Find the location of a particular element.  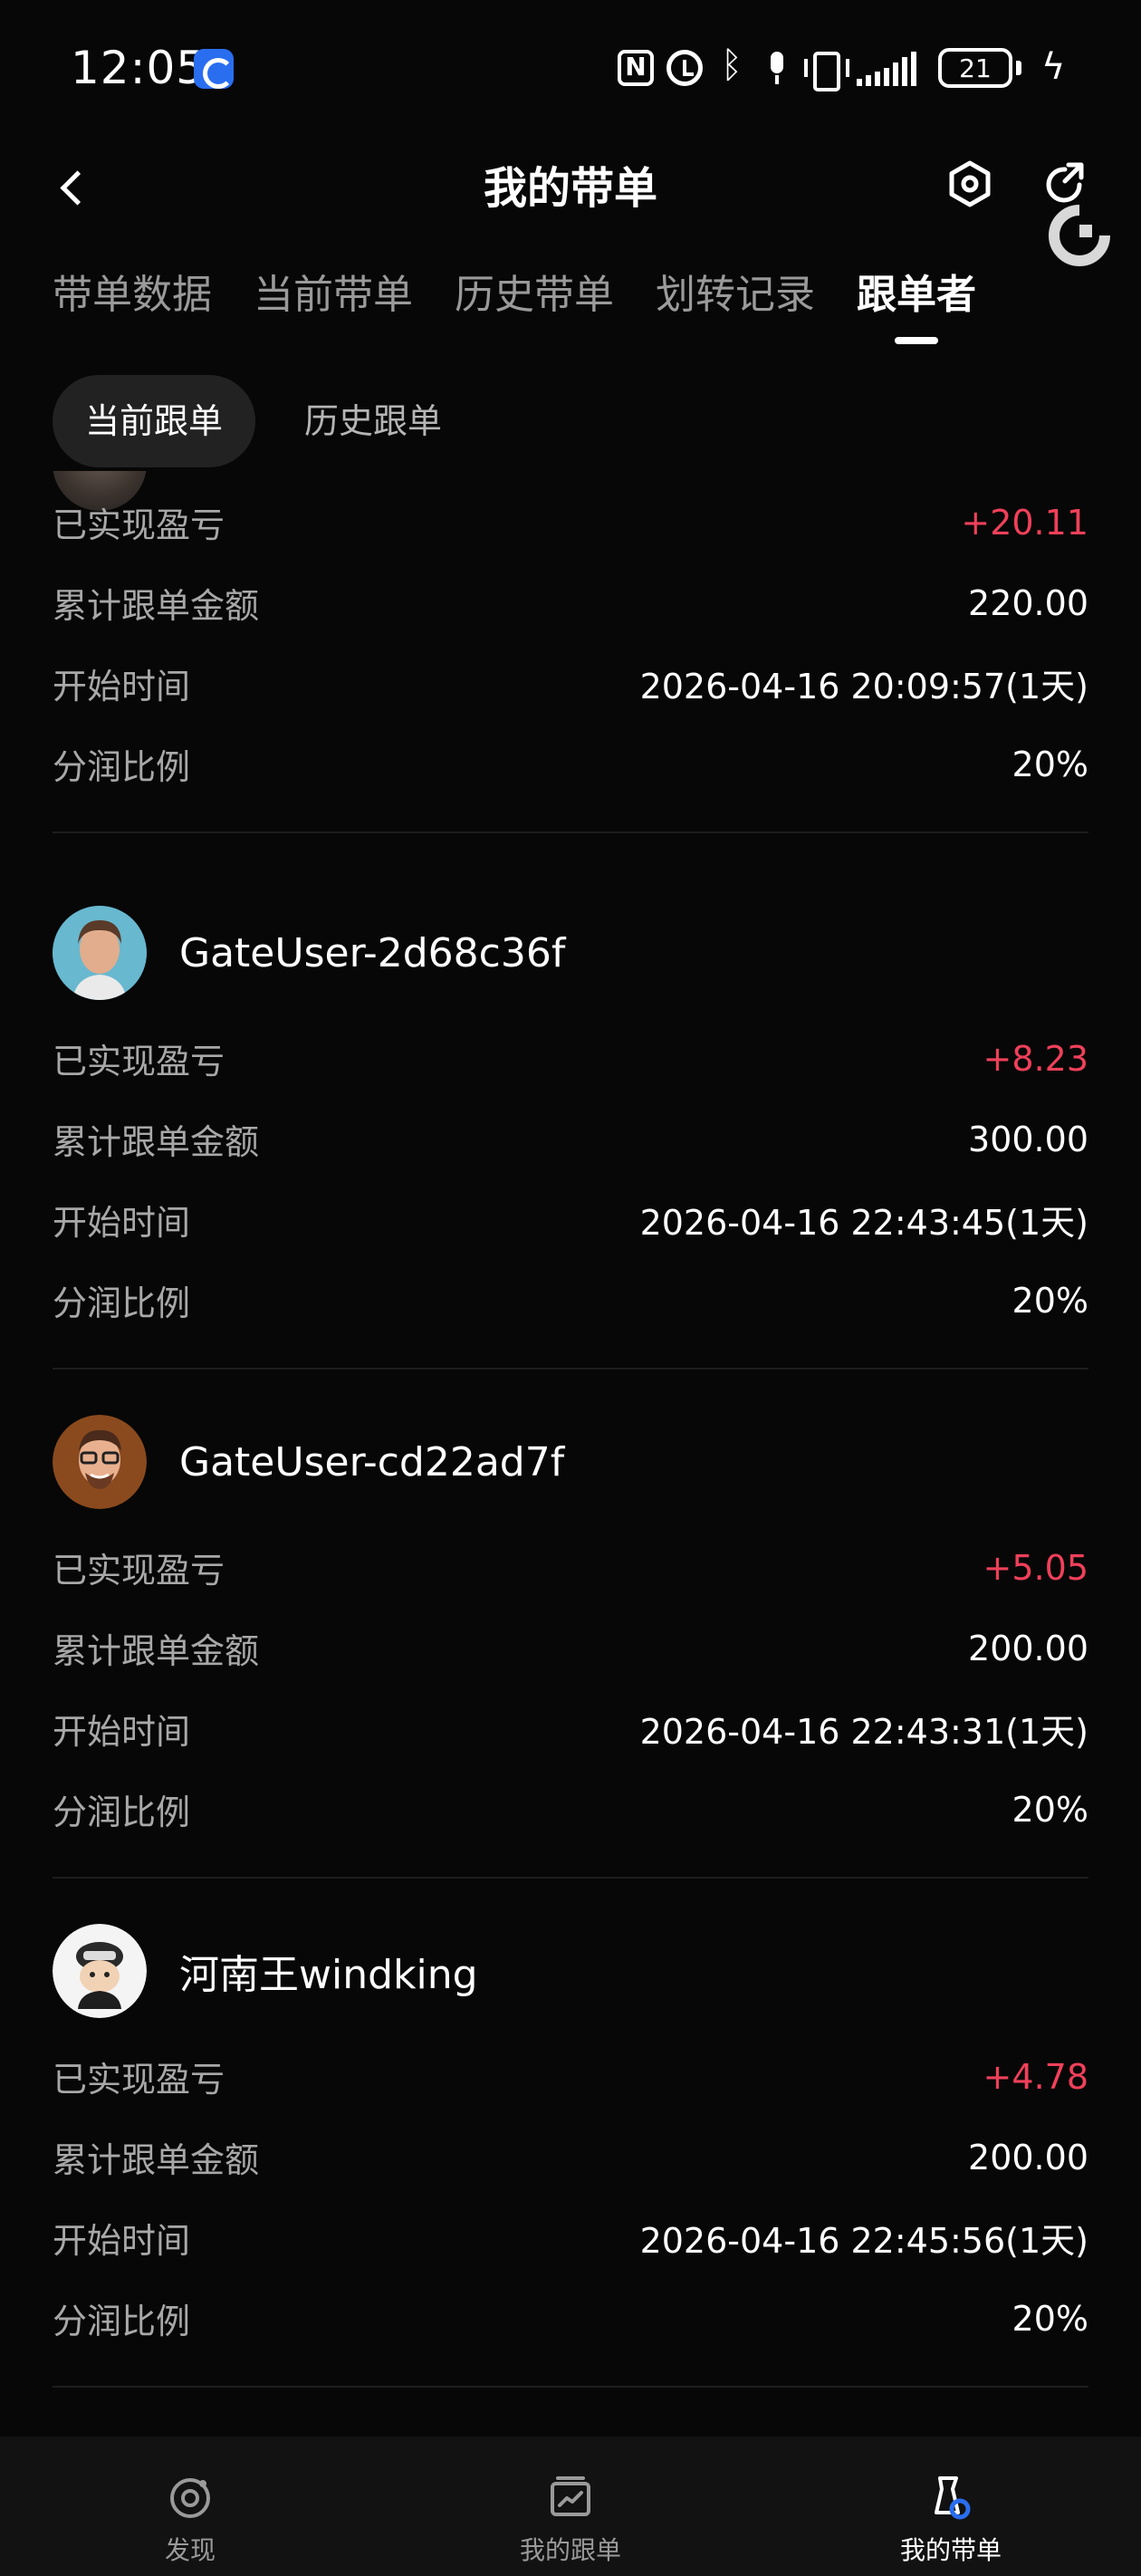

tab-followers: 跟单者 is located at coordinates (917, 303).